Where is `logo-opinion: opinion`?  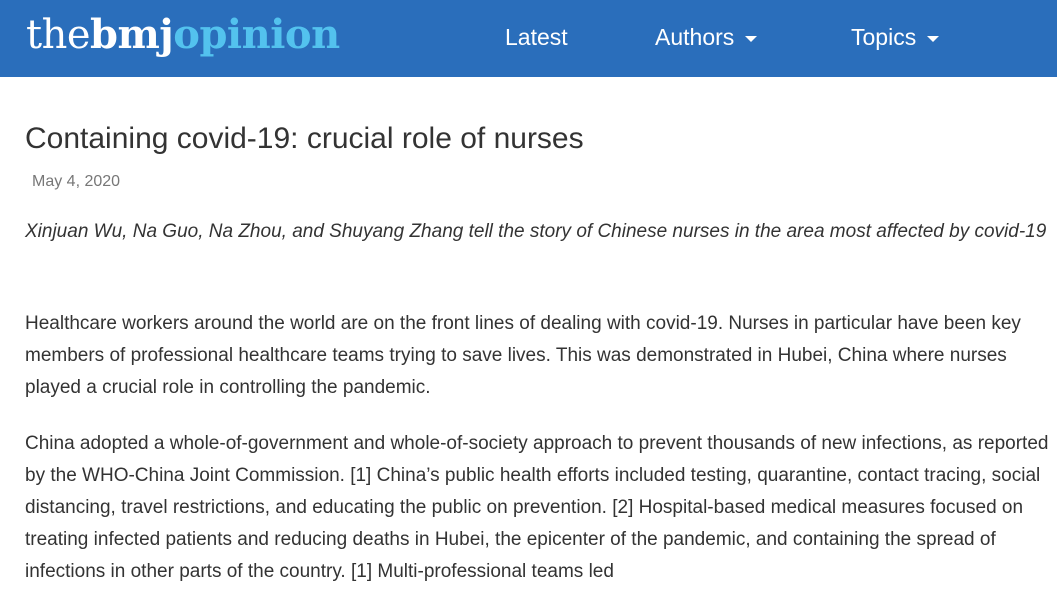 logo-opinion: opinion is located at coordinates (256, 34).